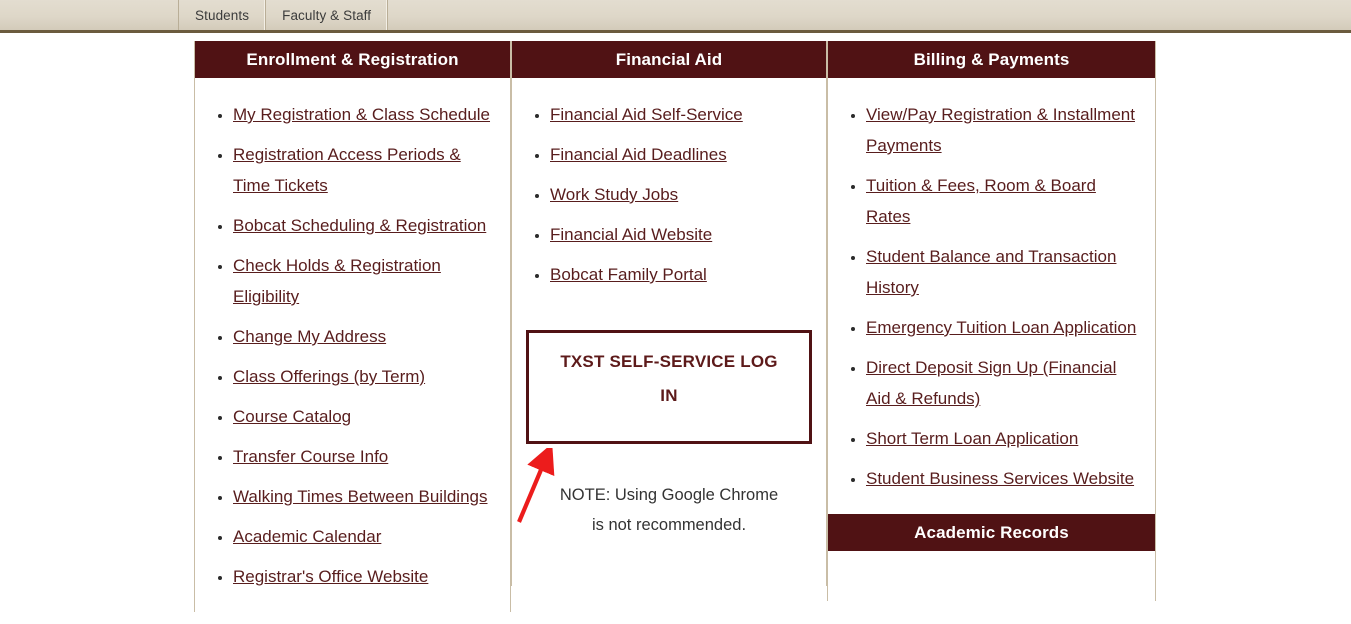  I want to click on list-item: Transfer Course Info, so click(364, 457).